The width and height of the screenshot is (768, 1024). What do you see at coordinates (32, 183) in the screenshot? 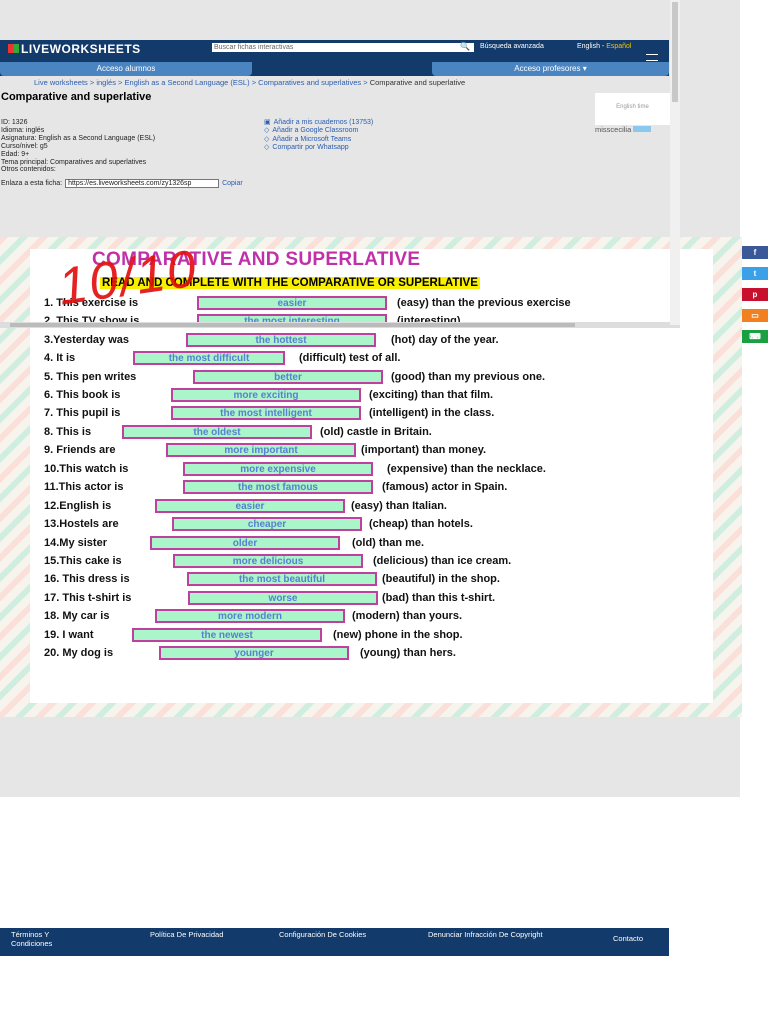
I see `link-label: Enlaza a esta ficha:` at bounding box center [32, 183].